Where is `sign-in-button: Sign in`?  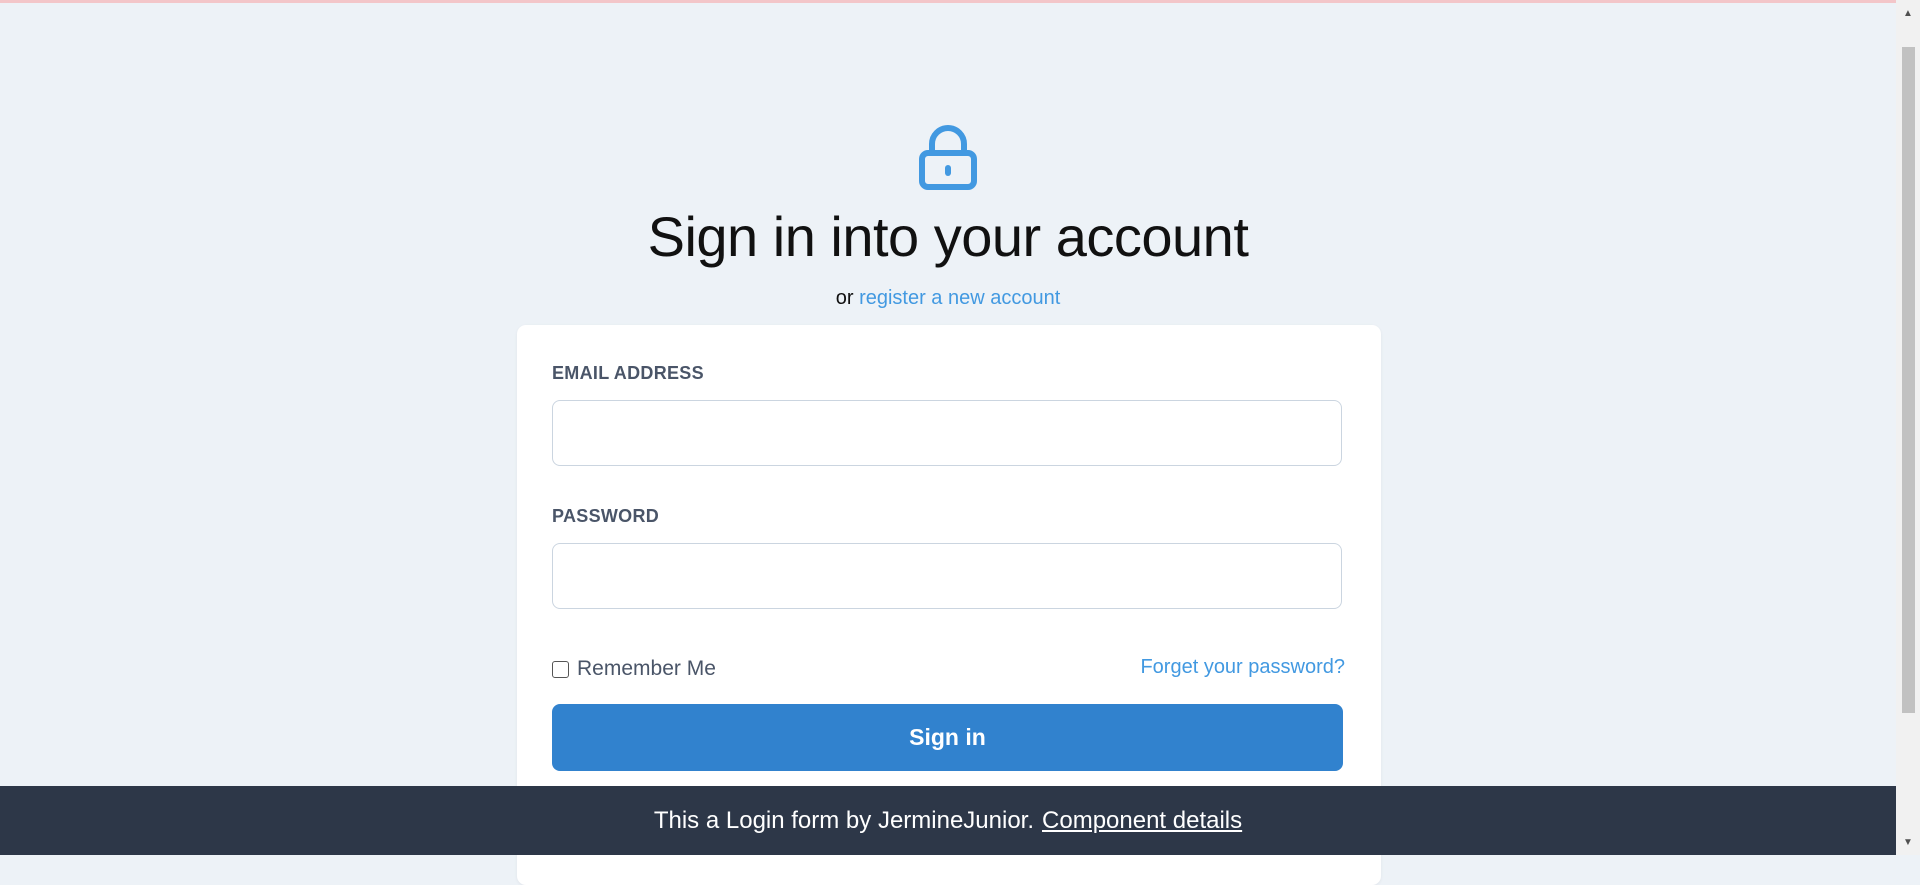 sign-in-button: Sign in is located at coordinates (947, 737).